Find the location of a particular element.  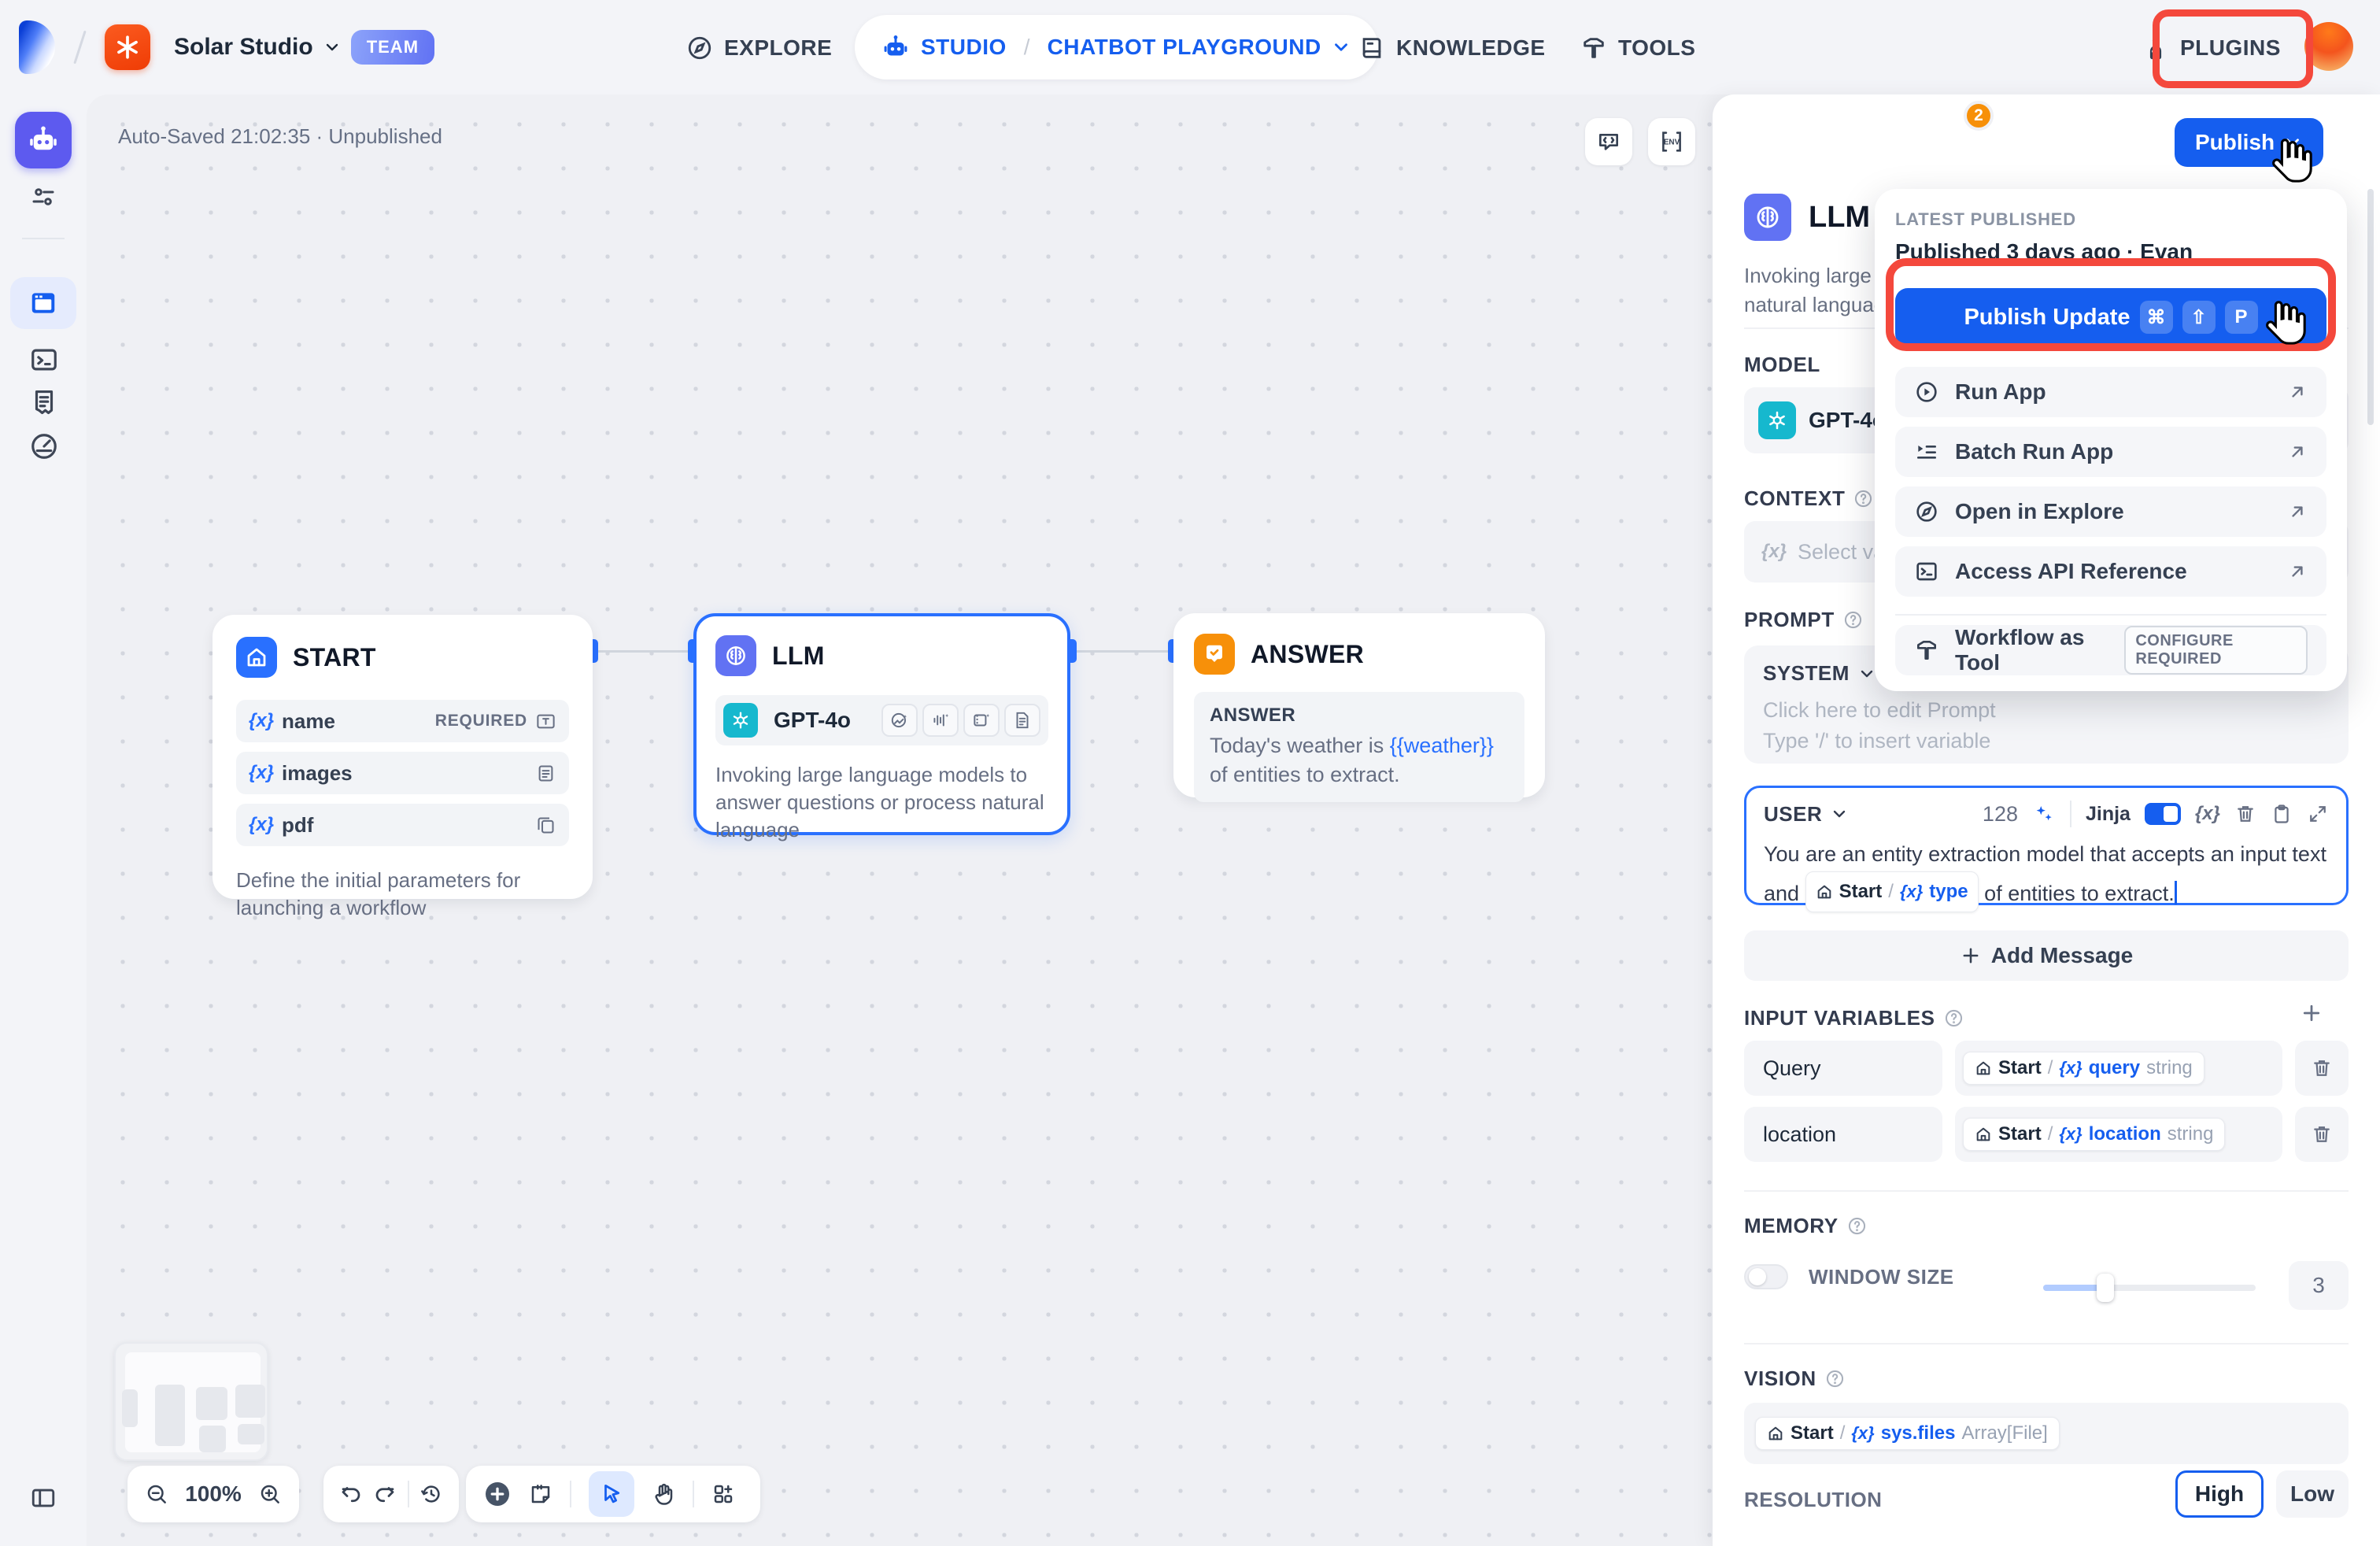

kbd-shift: ⇧ is located at coordinates (2199, 318).